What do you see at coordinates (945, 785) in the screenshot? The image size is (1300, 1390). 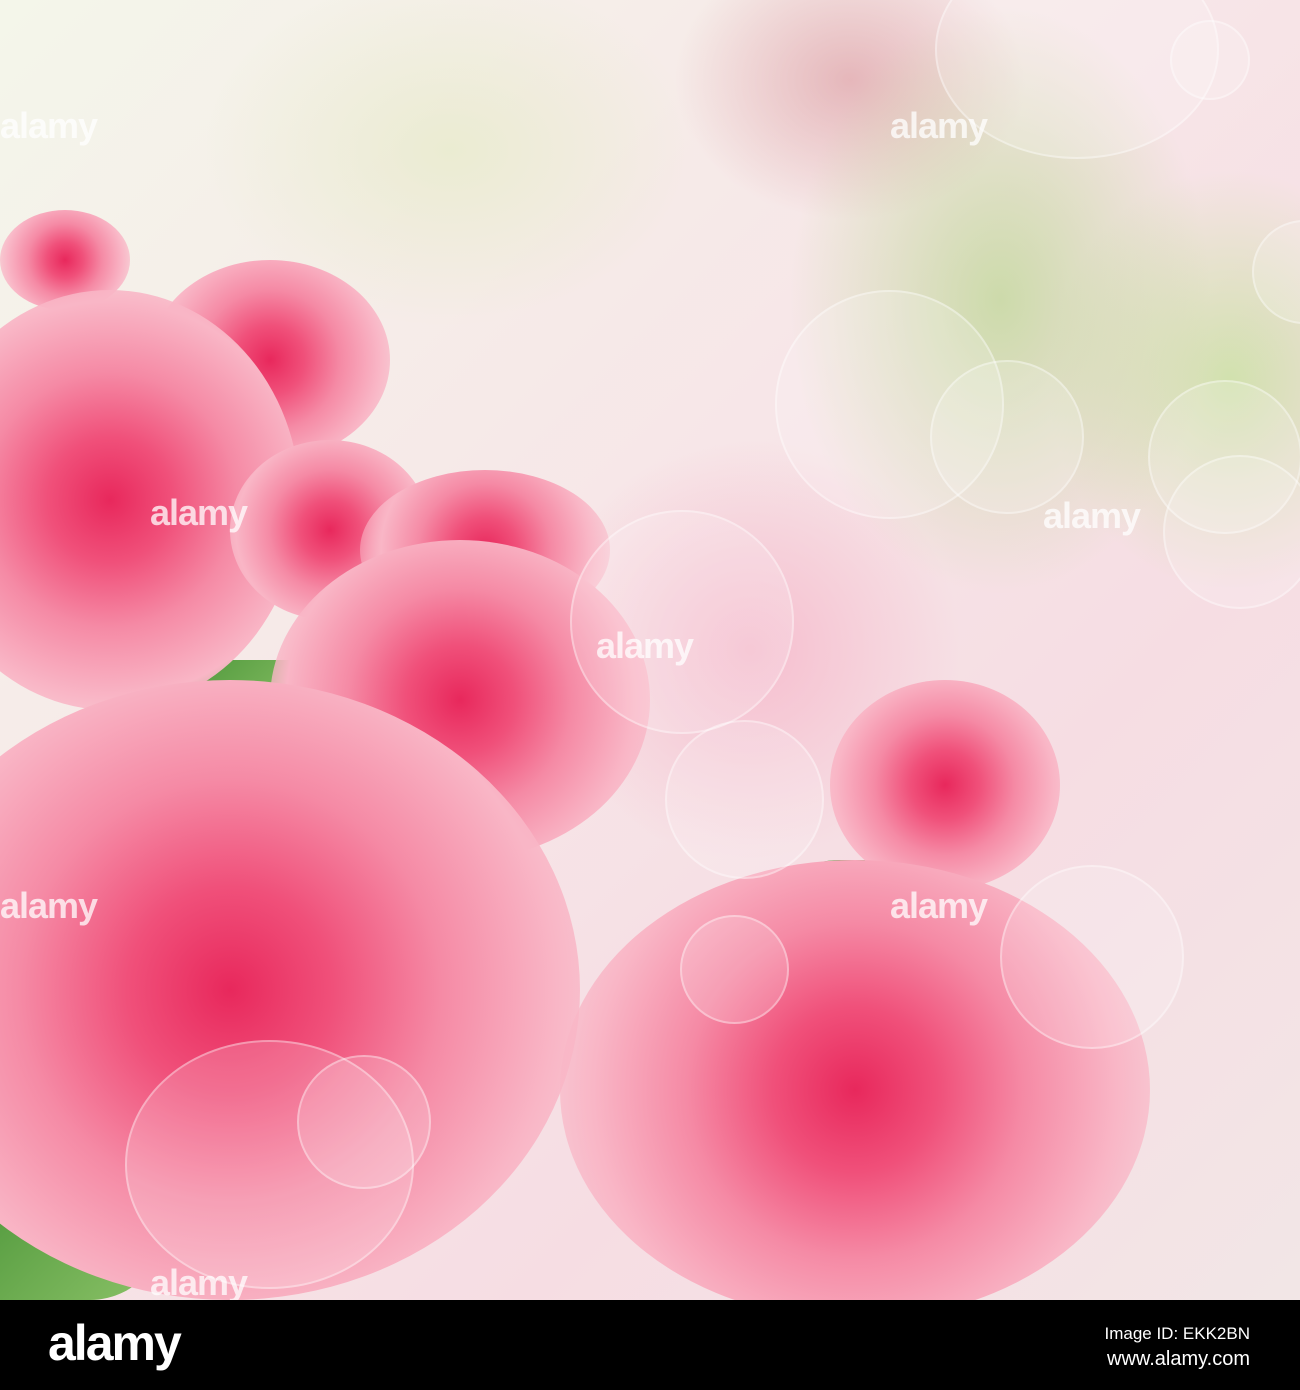 I see `rose` at bounding box center [945, 785].